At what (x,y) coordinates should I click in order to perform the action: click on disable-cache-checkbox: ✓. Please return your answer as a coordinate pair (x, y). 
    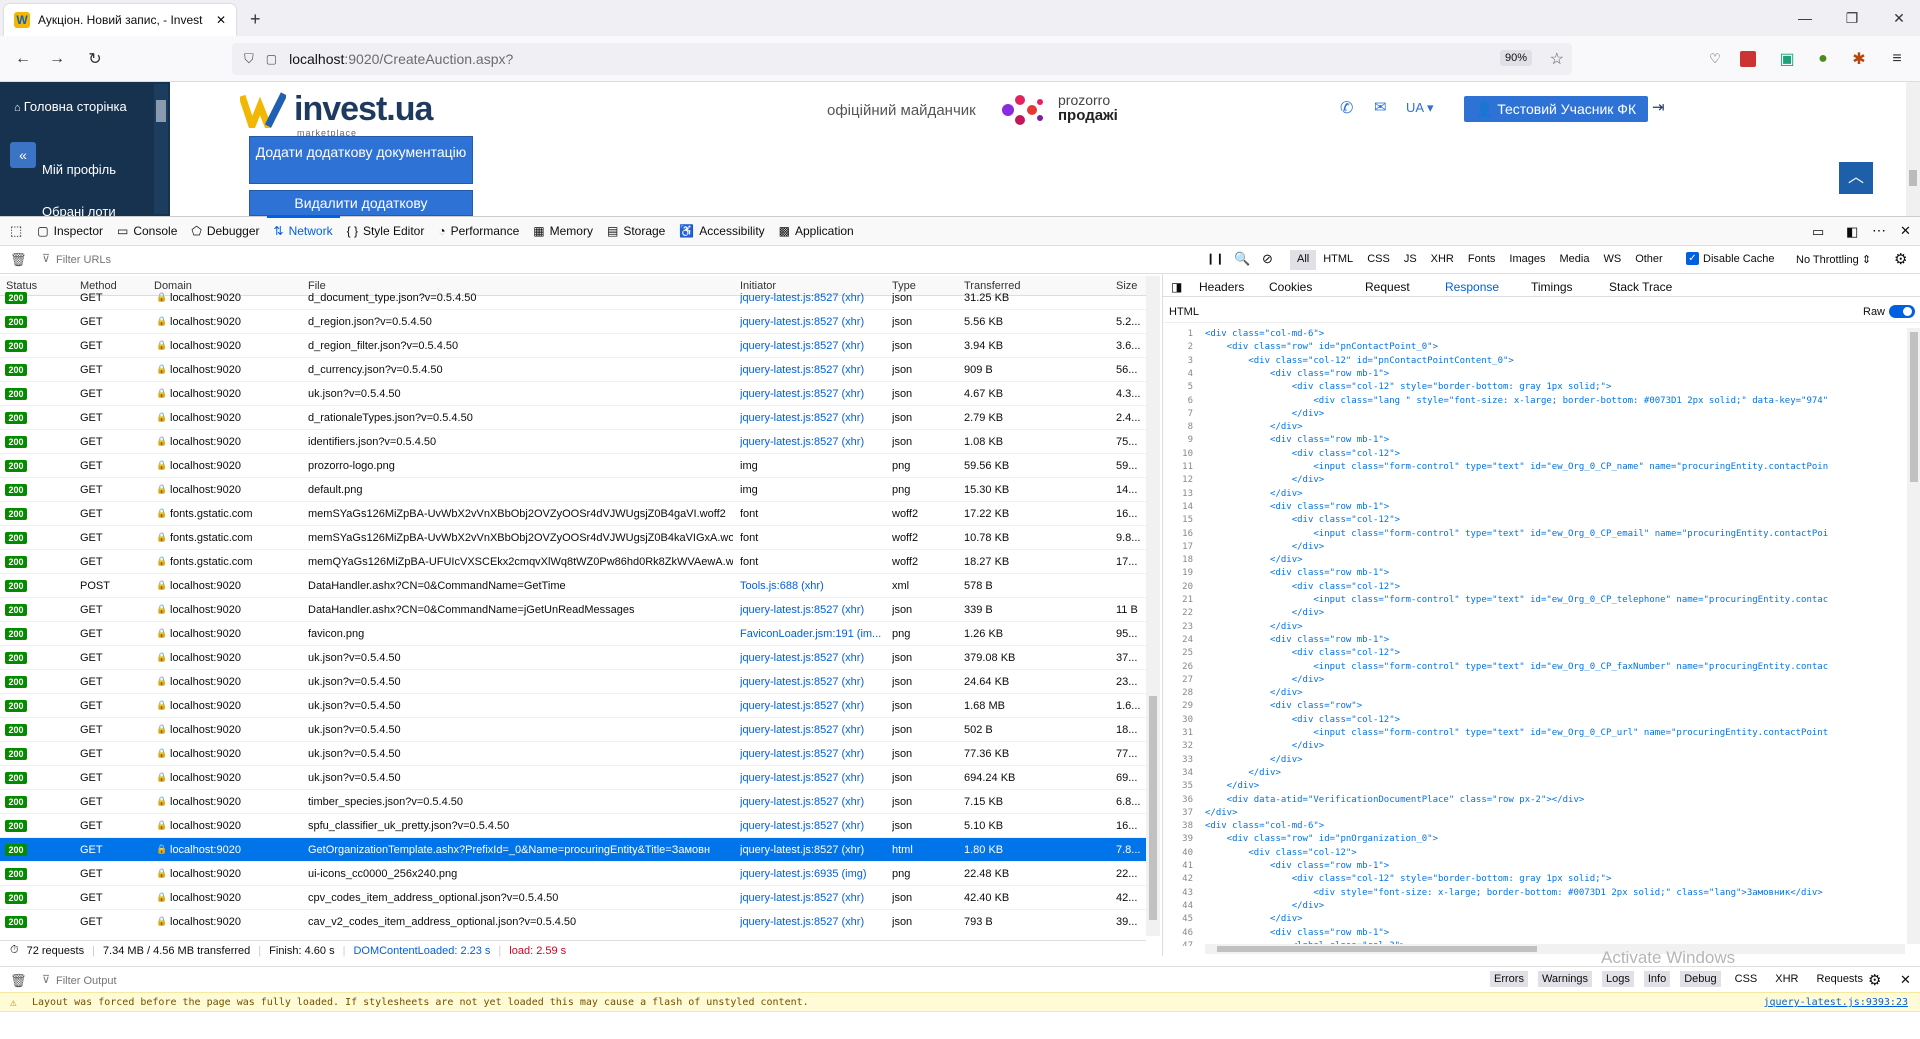
    Looking at the image, I should click on (1692, 258).